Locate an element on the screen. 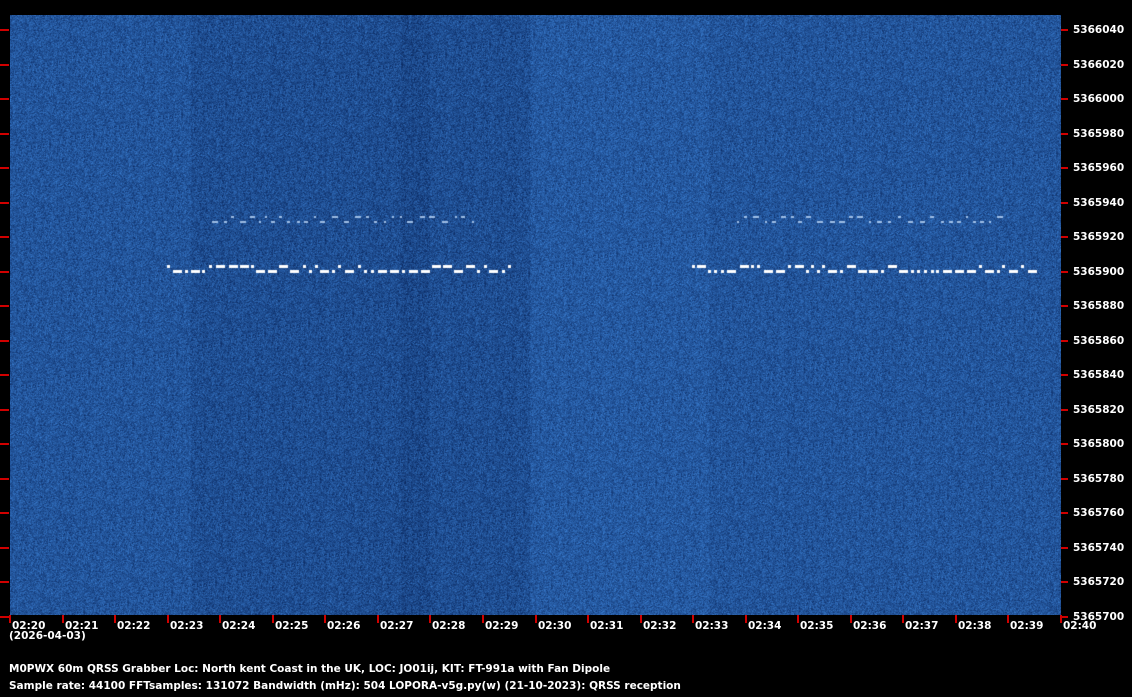 The height and width of the screenshot is (697, 1132). time-label: 02:29 is located at coordinates (502, 626).